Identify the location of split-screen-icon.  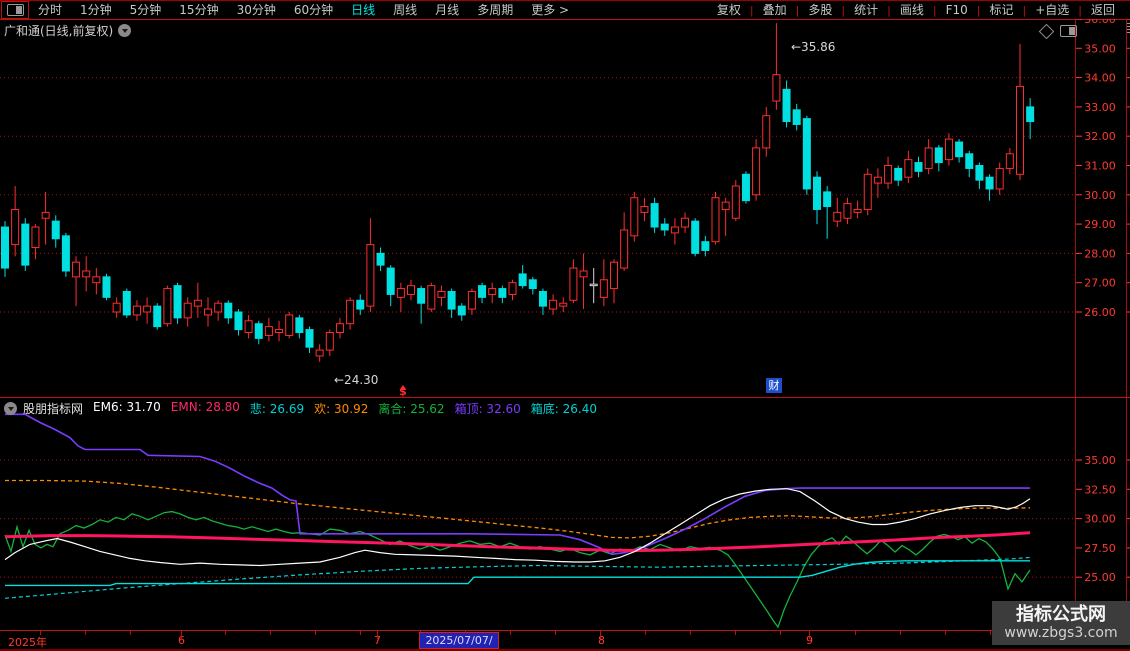
(15, 10).